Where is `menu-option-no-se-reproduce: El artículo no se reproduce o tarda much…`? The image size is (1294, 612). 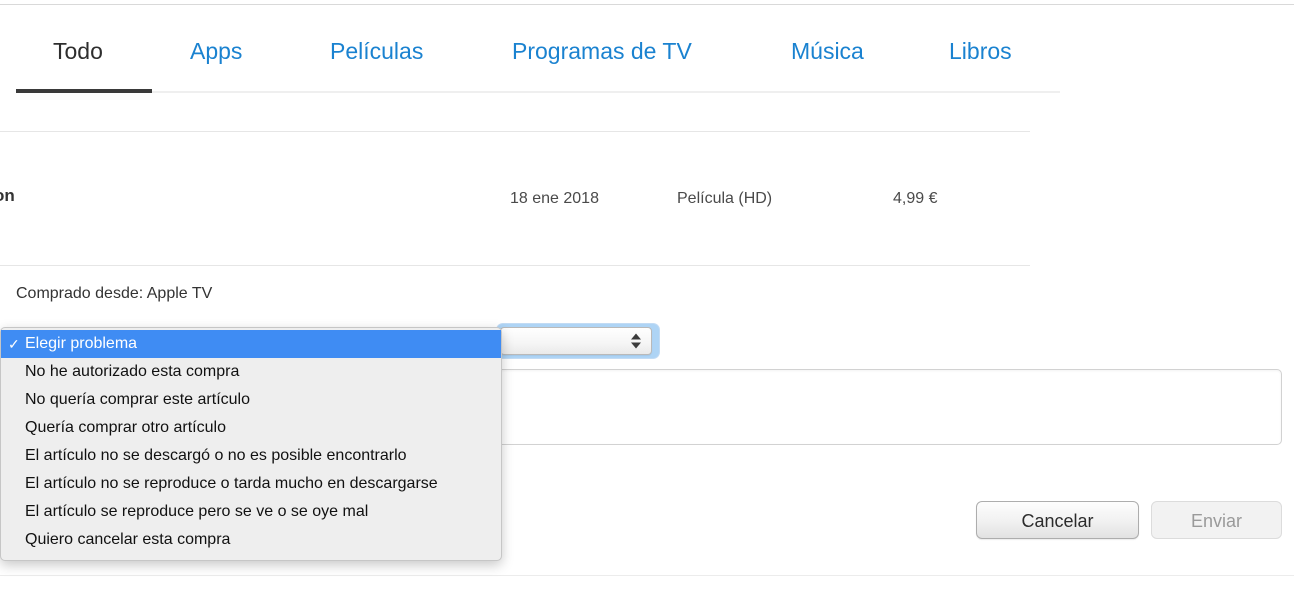
menu-option-no-se-reproduce: El artículo no se reproduce o tarda much… is located at coordinates (251, 484).